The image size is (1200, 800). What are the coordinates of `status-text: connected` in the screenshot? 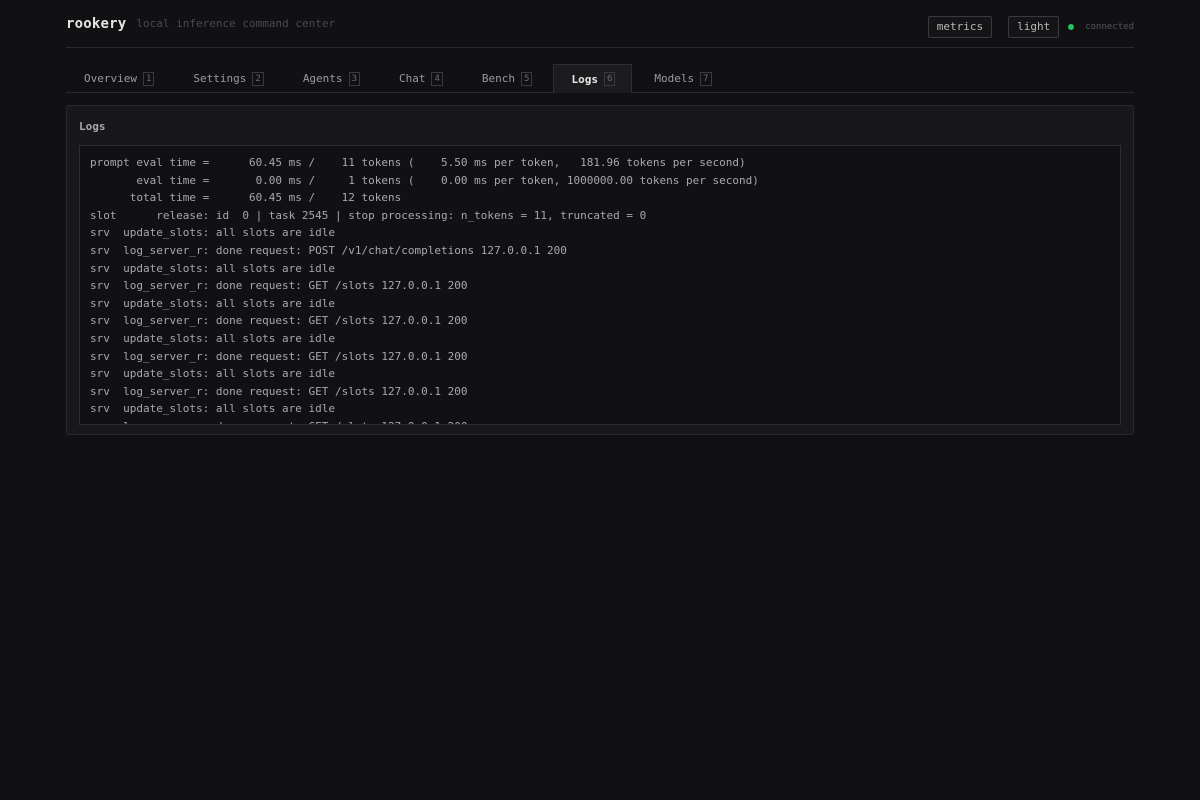 It's located at (1109, 27).